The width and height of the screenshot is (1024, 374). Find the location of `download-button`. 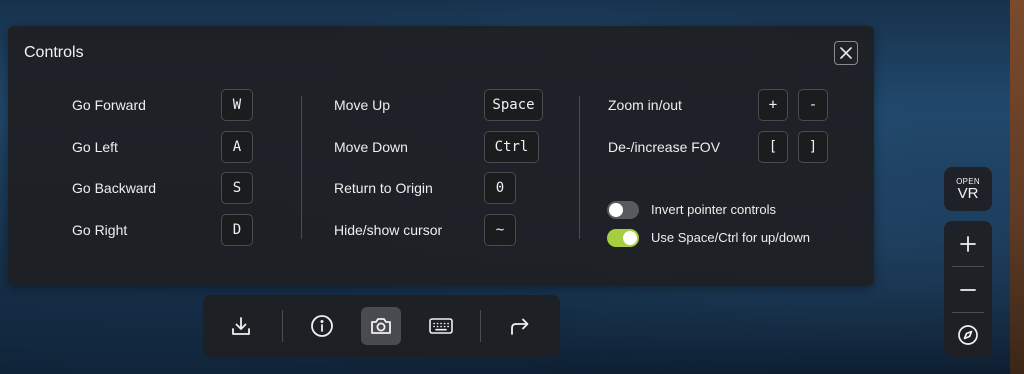

download-button is located at coordinates (241, 326).